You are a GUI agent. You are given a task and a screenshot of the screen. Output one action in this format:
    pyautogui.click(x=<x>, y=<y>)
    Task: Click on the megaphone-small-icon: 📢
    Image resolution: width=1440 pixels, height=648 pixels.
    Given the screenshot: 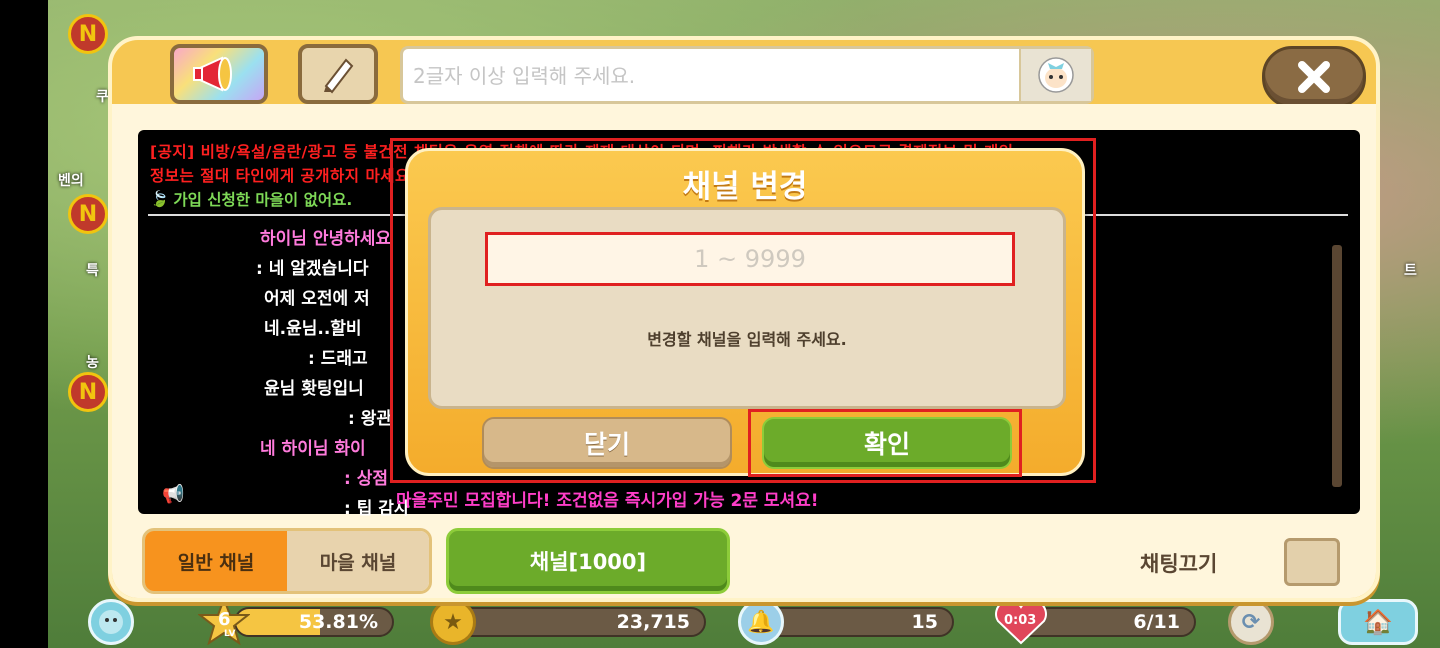 What is the action you would take?
    pyautogui.click(x=173, y=494)
    